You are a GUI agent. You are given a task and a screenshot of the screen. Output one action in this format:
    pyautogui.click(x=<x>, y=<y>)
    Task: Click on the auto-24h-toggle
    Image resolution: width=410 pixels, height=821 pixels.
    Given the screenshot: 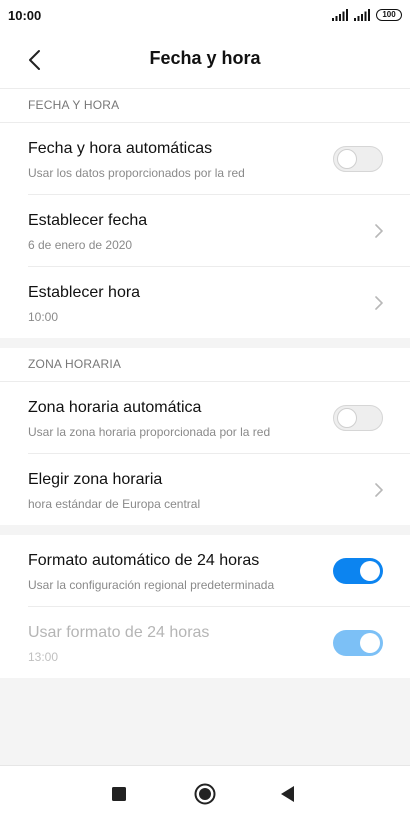 What is the action you would take?
    pyautogui.click(x=358, y=571)
    